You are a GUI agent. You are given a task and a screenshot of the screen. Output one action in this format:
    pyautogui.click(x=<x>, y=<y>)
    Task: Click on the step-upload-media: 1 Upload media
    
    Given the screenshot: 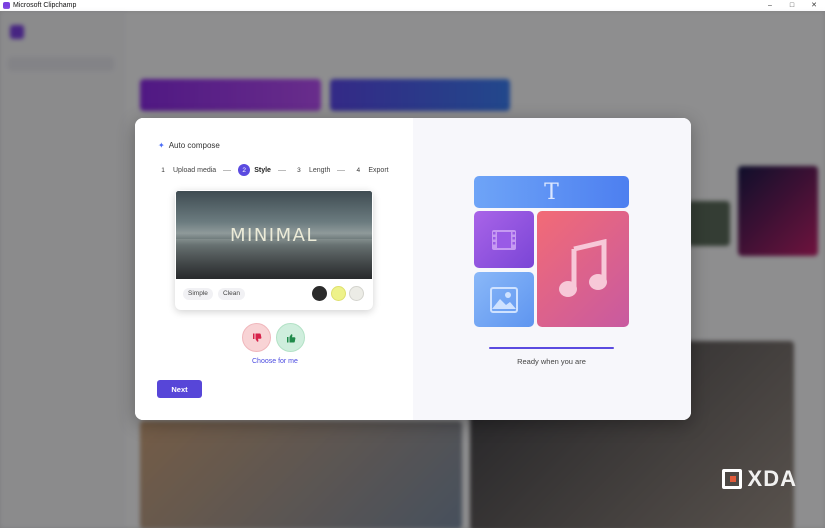 What is the action you would take?
    pyautogui.click(x=186, y=170)
    